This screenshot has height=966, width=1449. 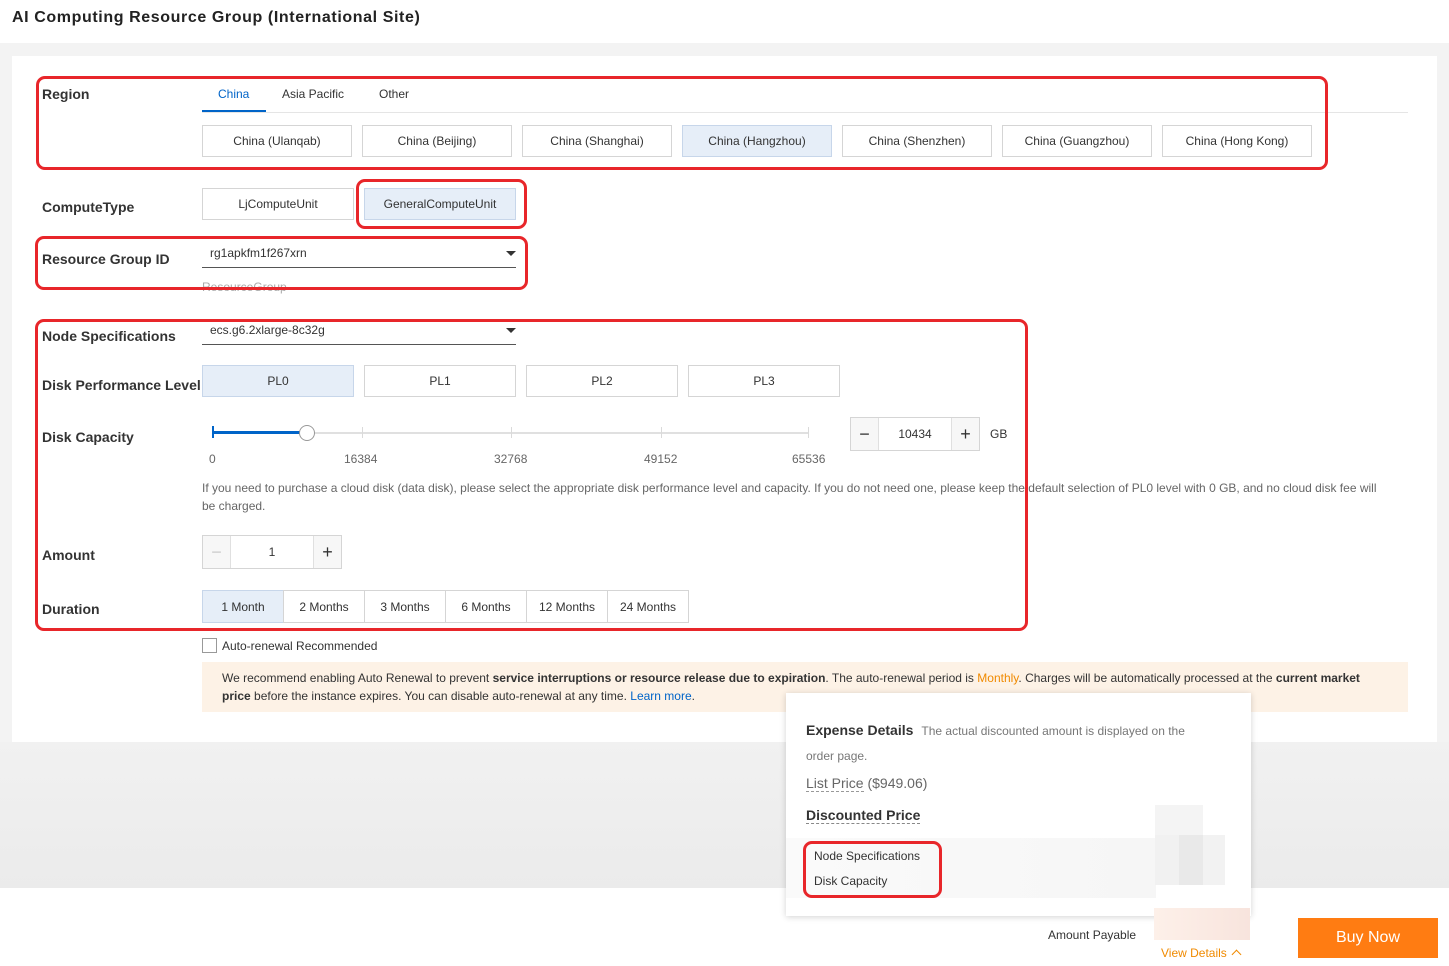 I want to click on slider-label-65536: 65536, so click(x=809, y=459).